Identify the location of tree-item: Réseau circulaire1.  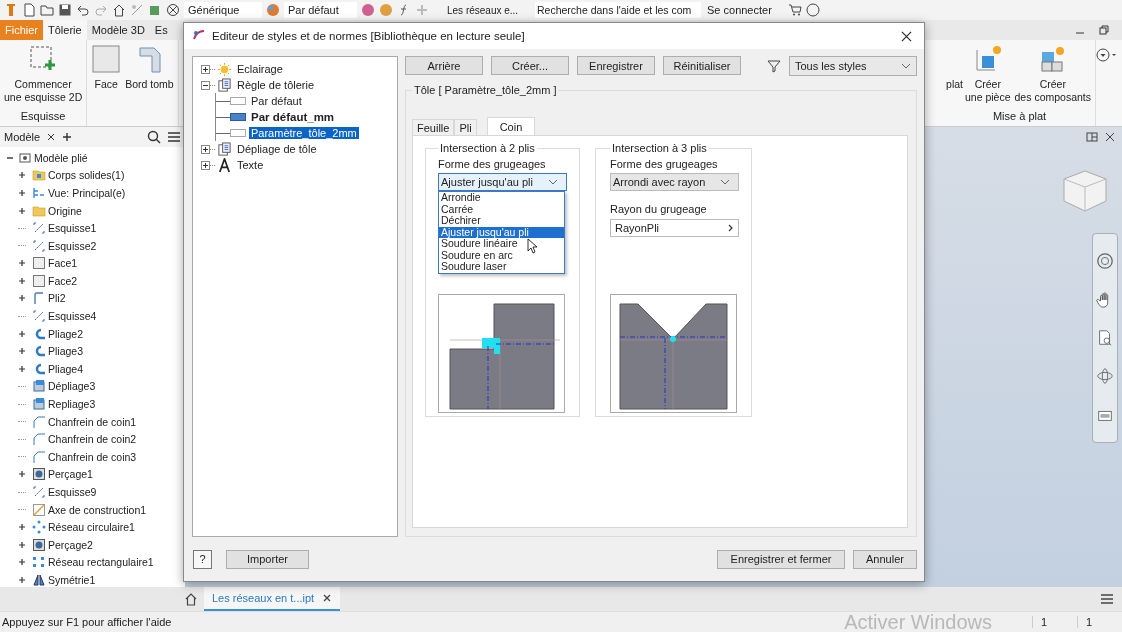
(91, 527).